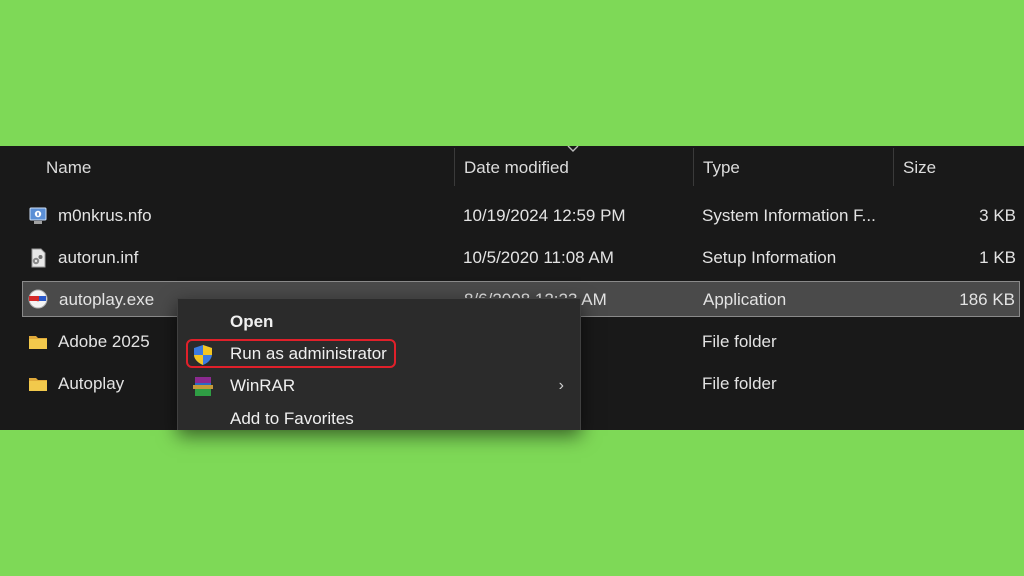 The width and height of the screenshot is (1024, 576). Describe the element at coordinates (997, 257) in the screenshot. I see `file-size: 1 KB` at that location.